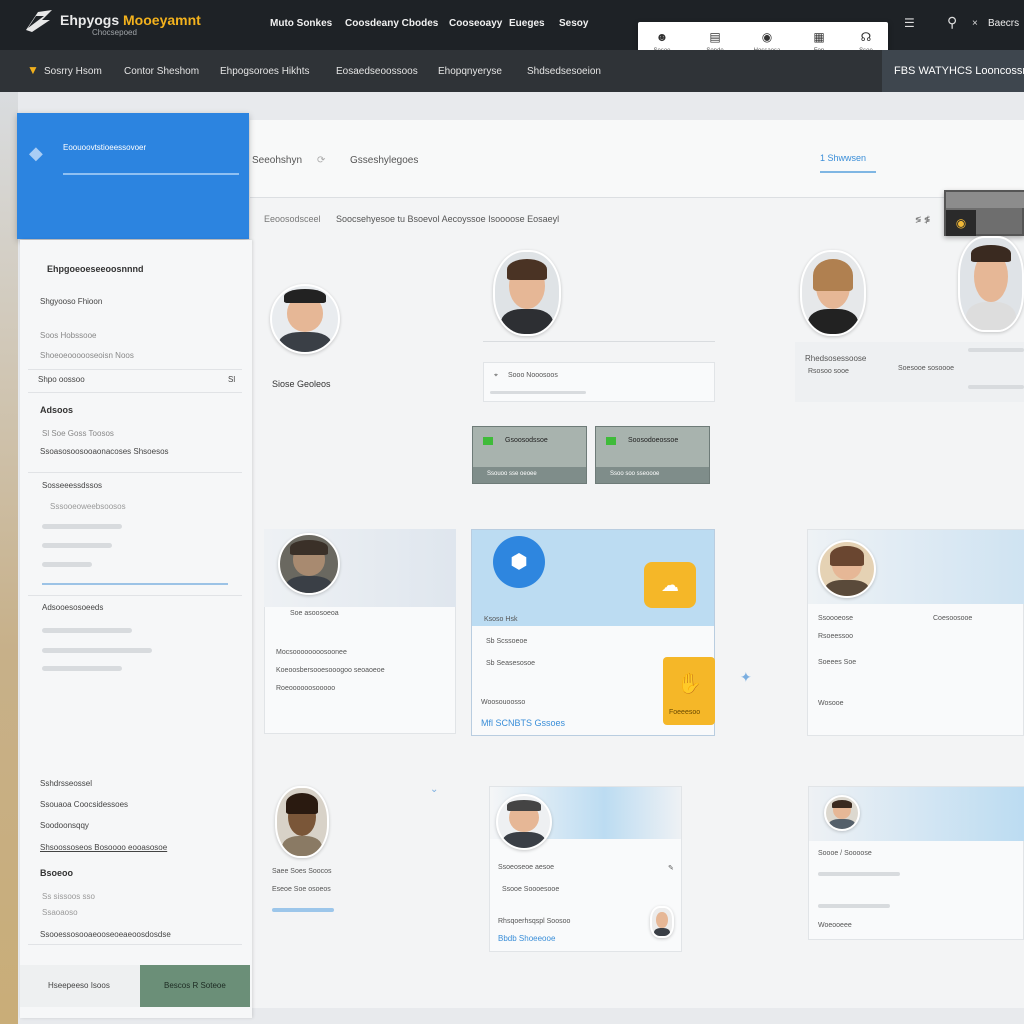 The height and width of the screenshot is (1024, 1024). Describe the element at coordinates (87, 355) in the screenshot. I see `sidebar-item-3: Shoeoeoooooseoisn Noos` at that location.